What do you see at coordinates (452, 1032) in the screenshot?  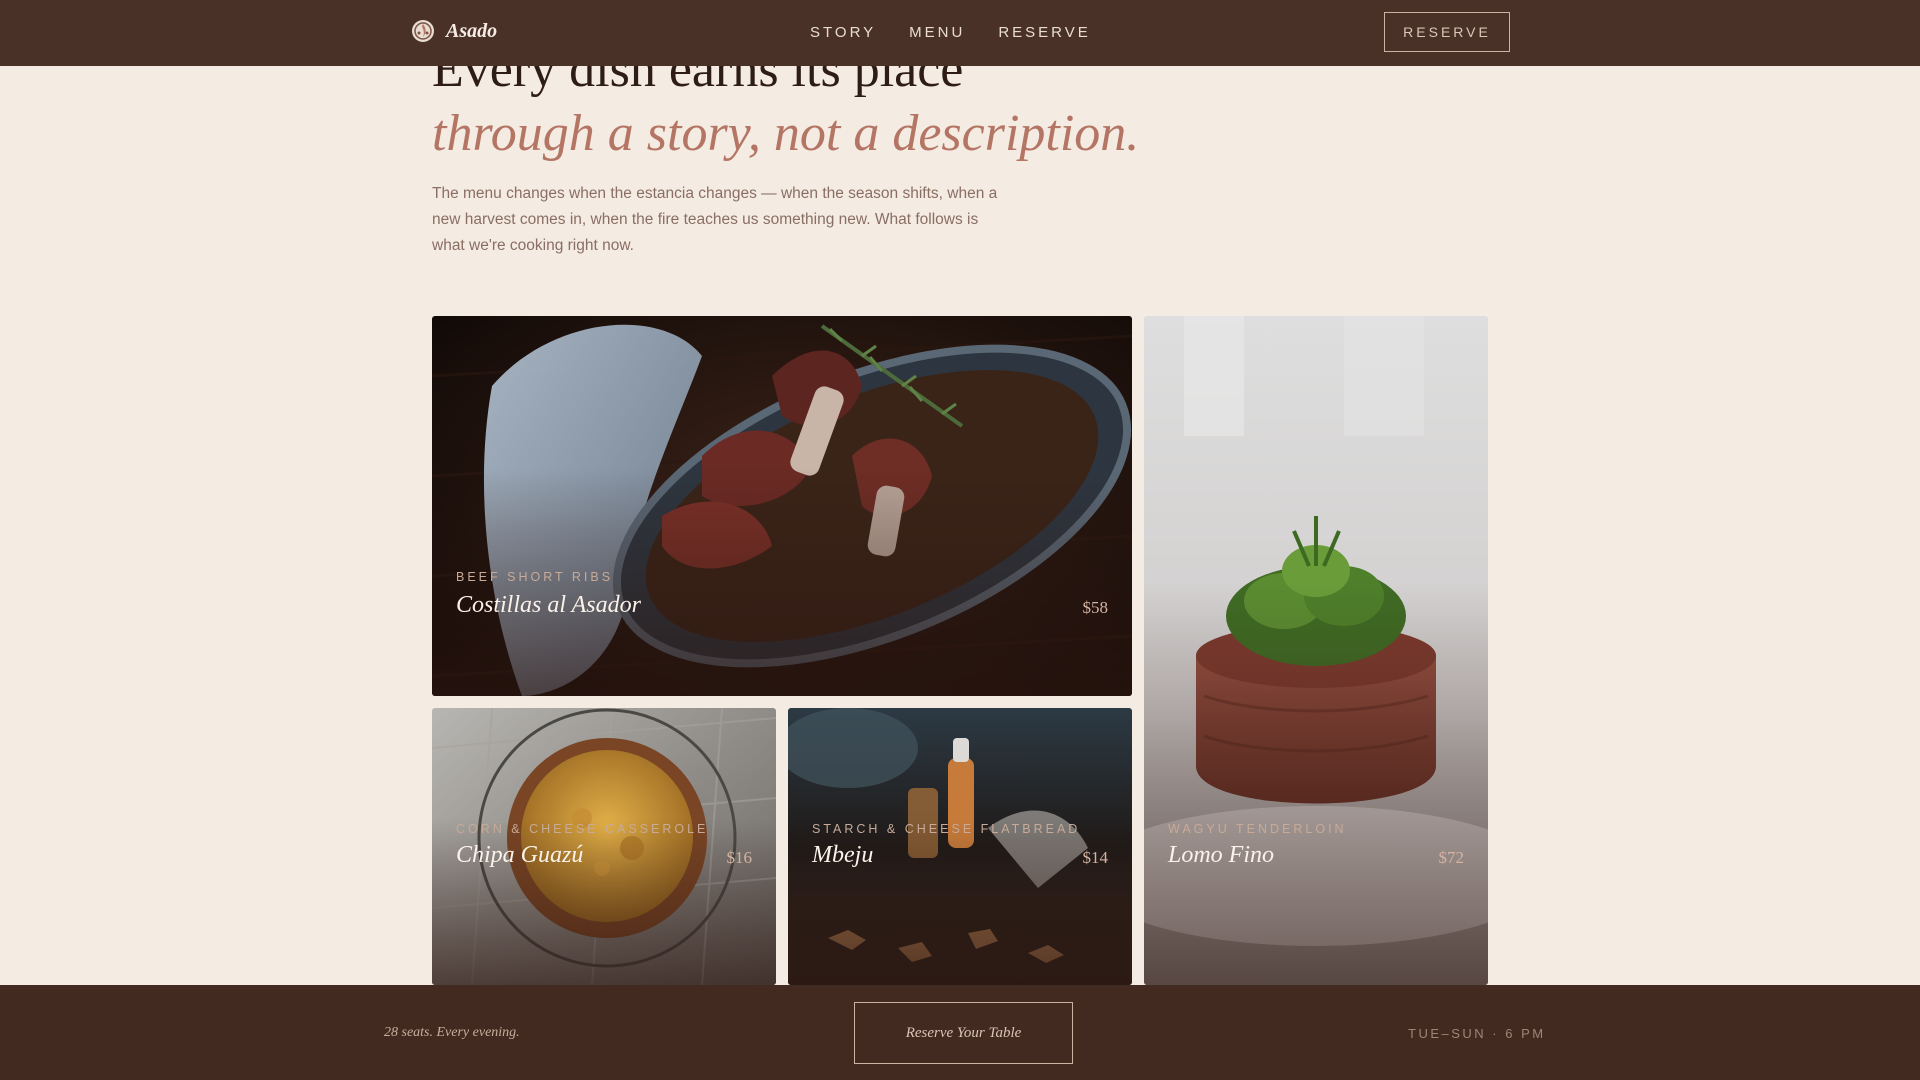 I see `footer-tagline: 28 seats. Every evening.` at bounding box center [452, 1032].